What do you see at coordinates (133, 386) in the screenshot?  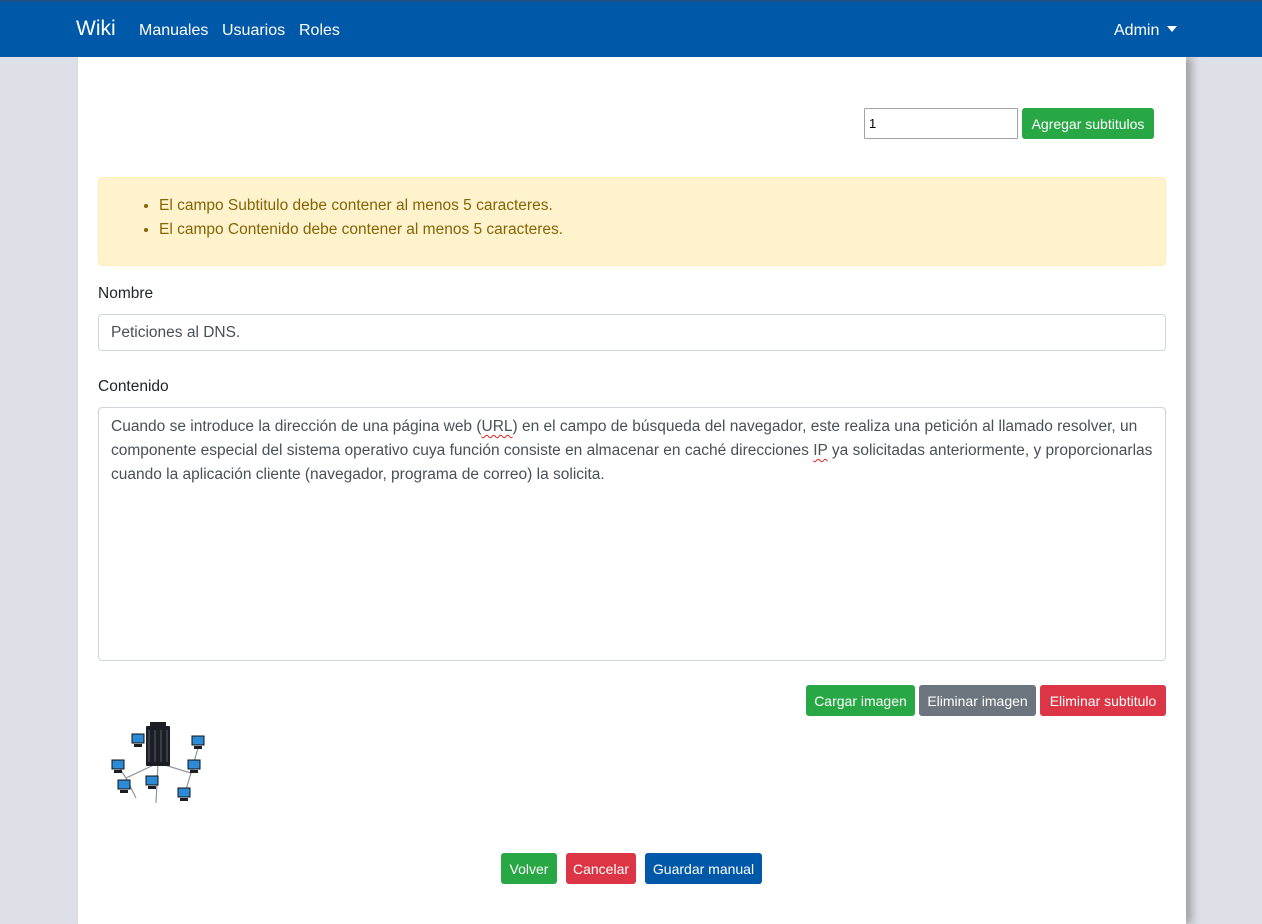 I see `content-label: Contenido` at bounding box center [133, 386].